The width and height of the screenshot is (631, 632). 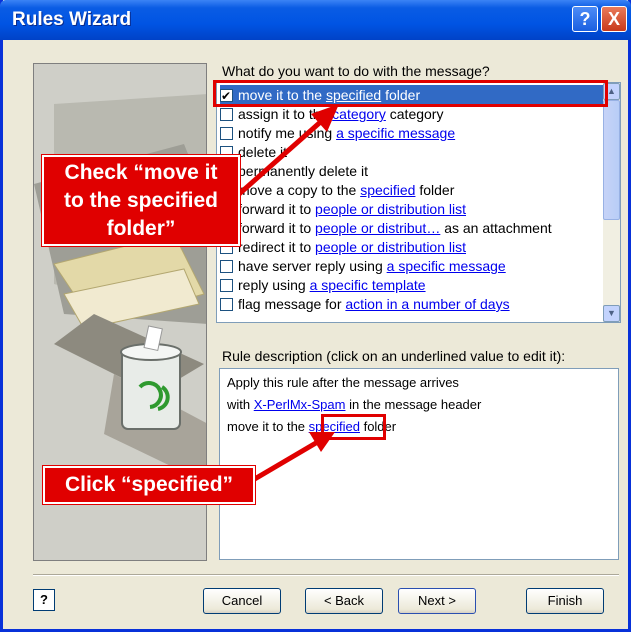 I want to click on help-button: ?, so click(x=44, y=600).